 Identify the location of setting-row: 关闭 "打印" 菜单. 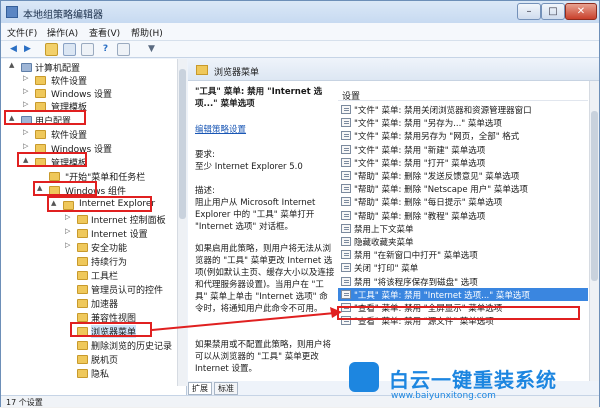
(463, 267).